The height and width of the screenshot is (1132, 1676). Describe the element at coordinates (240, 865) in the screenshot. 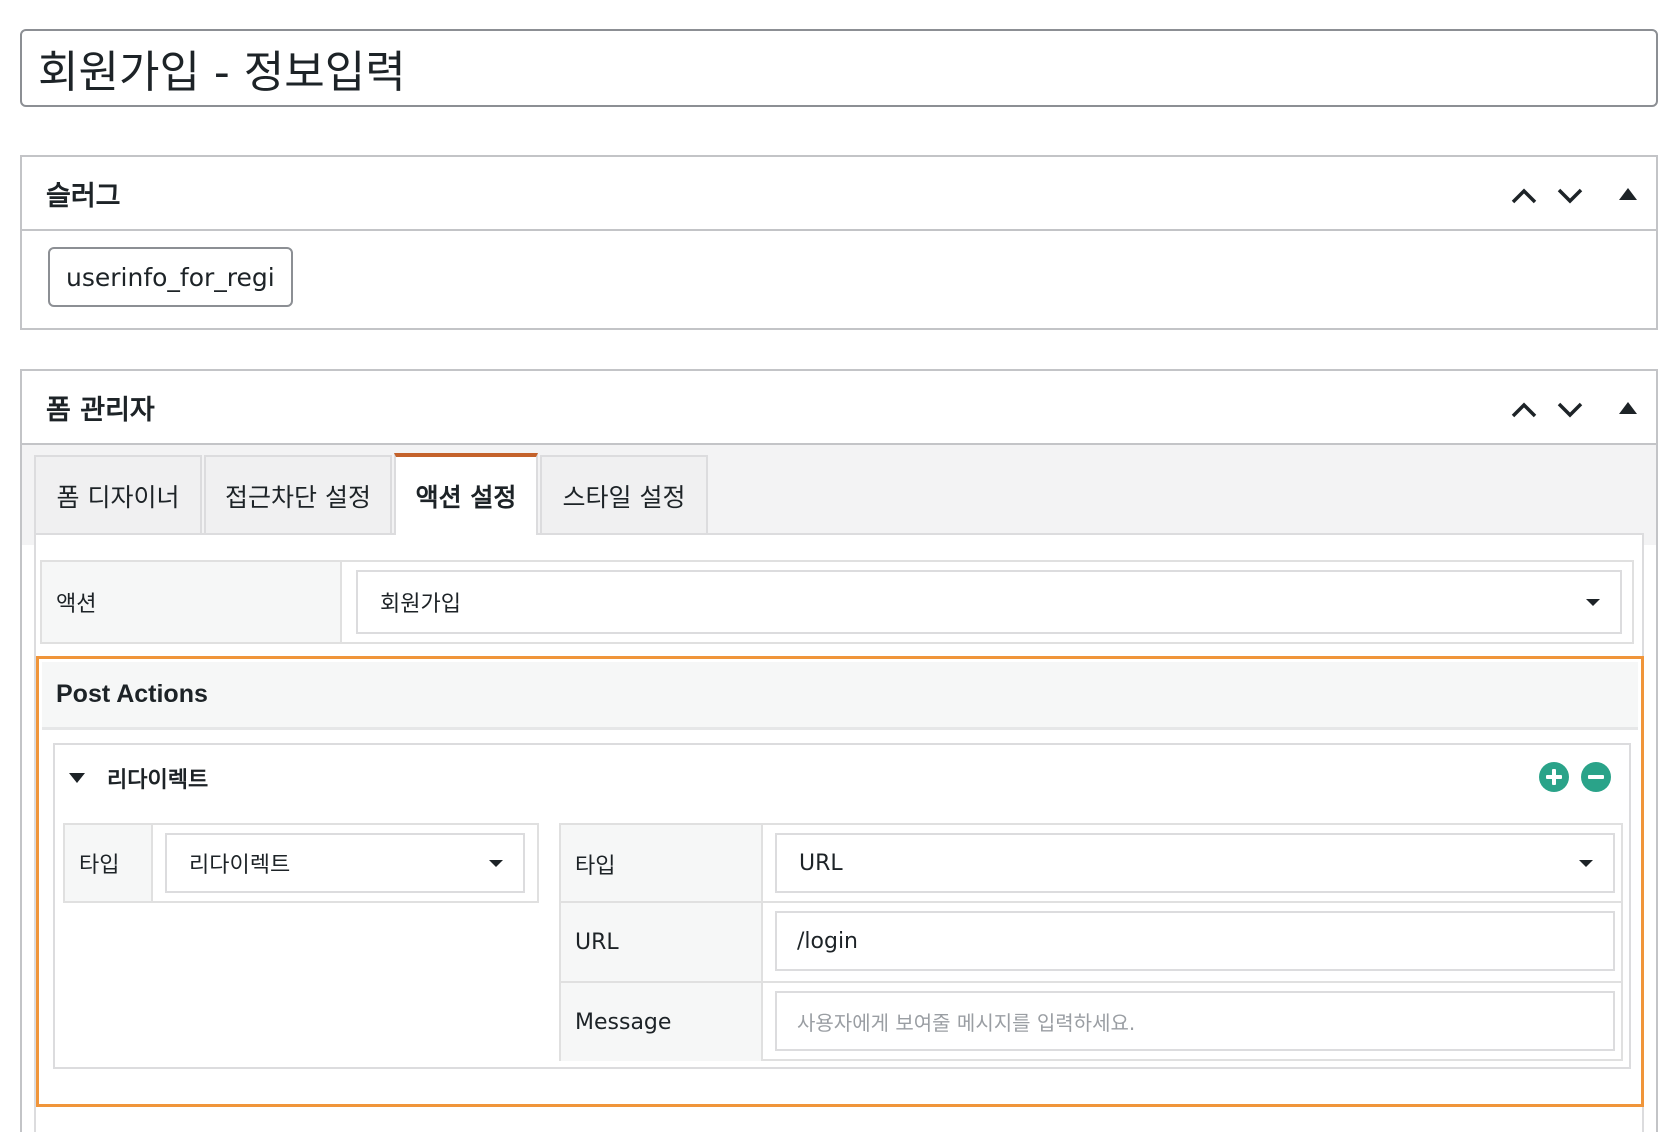

I see `redirect-type-value: 리다이렉트` at that location.